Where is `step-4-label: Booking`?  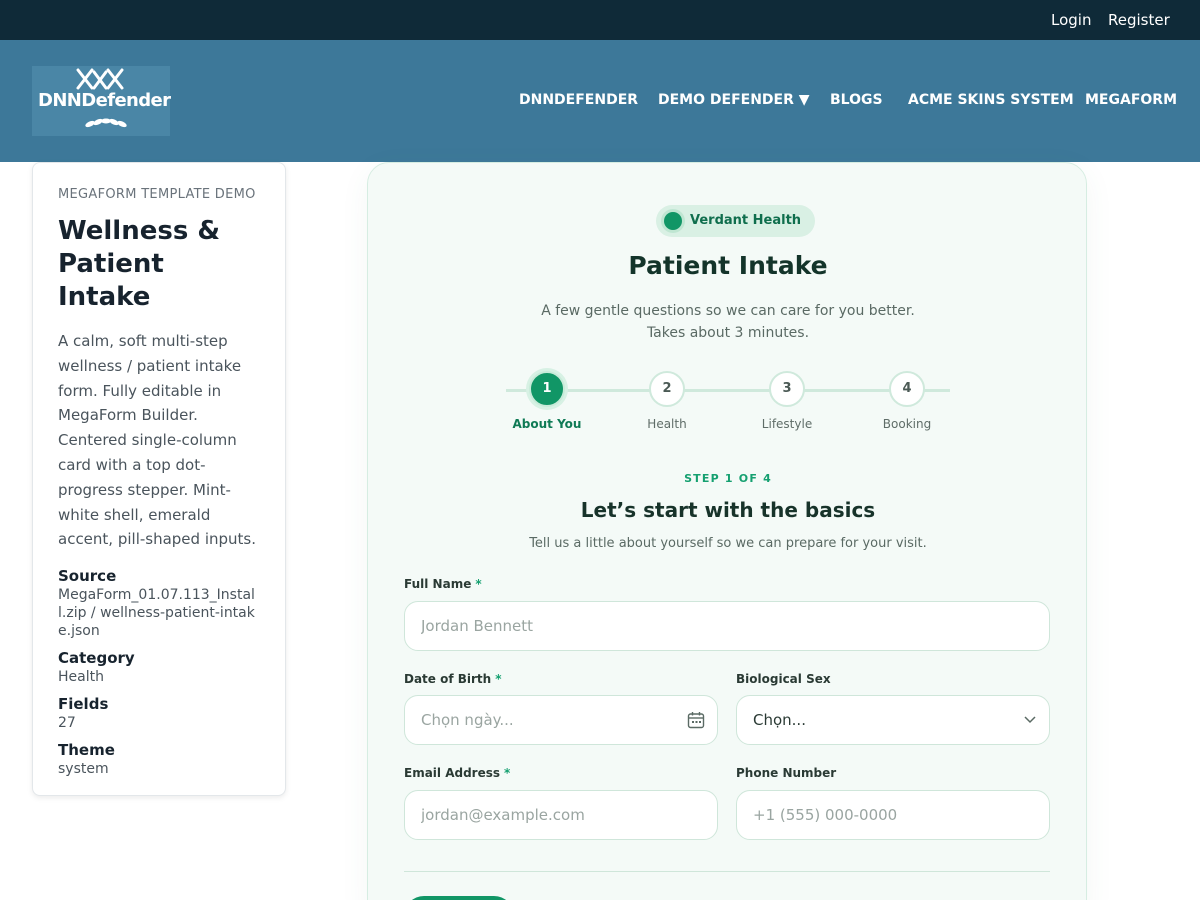 step-4-label: Booking is located at coordinates (907, 424).